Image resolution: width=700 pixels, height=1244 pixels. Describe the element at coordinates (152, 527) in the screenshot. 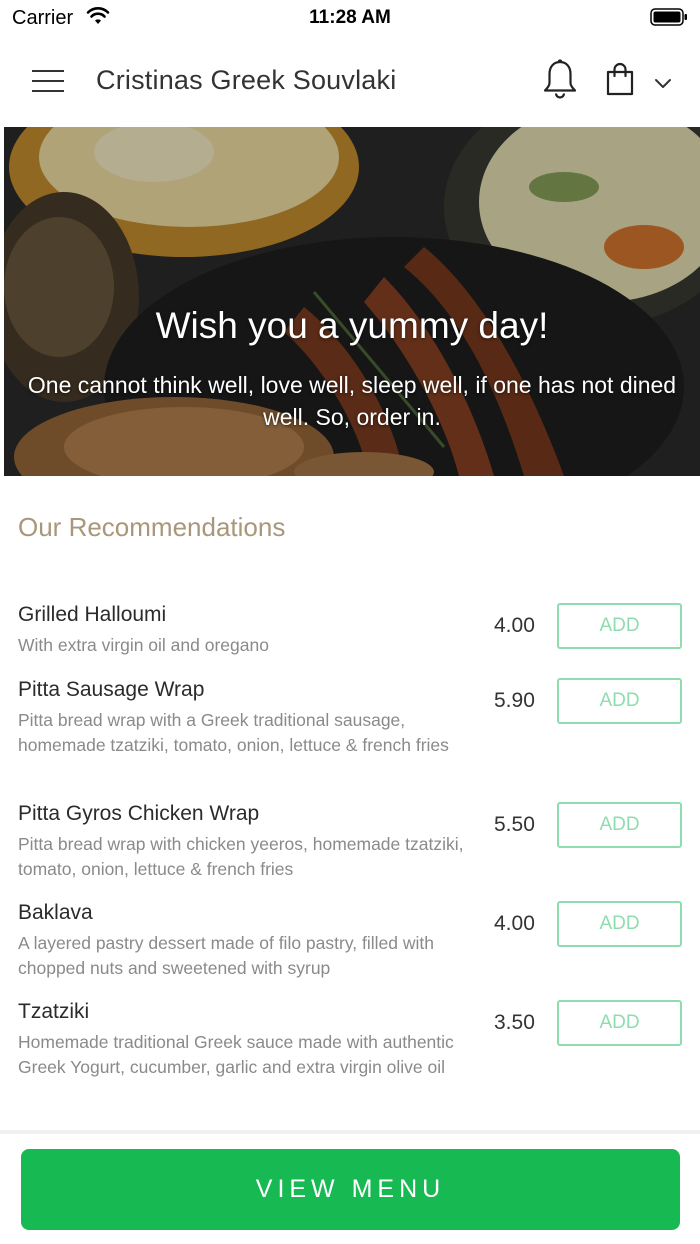

I see `recommendations-title: Our Recommendations` at that location.